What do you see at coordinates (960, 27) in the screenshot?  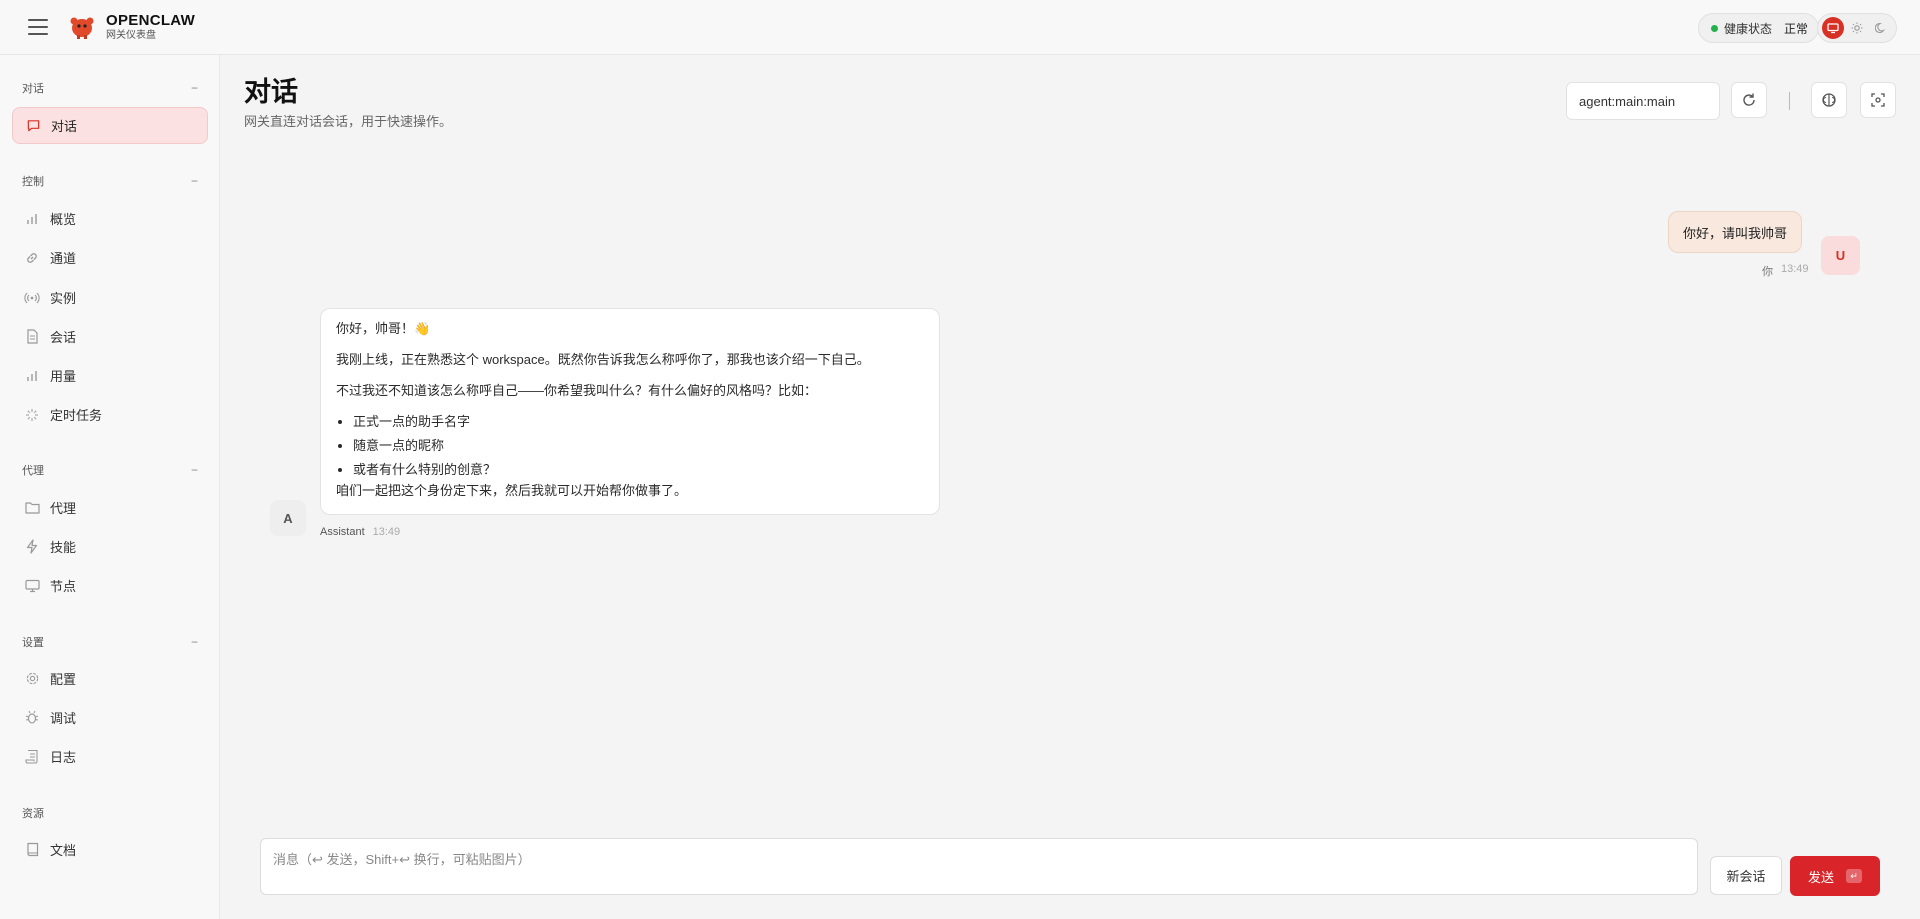 I see `top-bar: OPENCLAW 网关仪表盘 健康状态 正常` at bounding box center [960, 27].